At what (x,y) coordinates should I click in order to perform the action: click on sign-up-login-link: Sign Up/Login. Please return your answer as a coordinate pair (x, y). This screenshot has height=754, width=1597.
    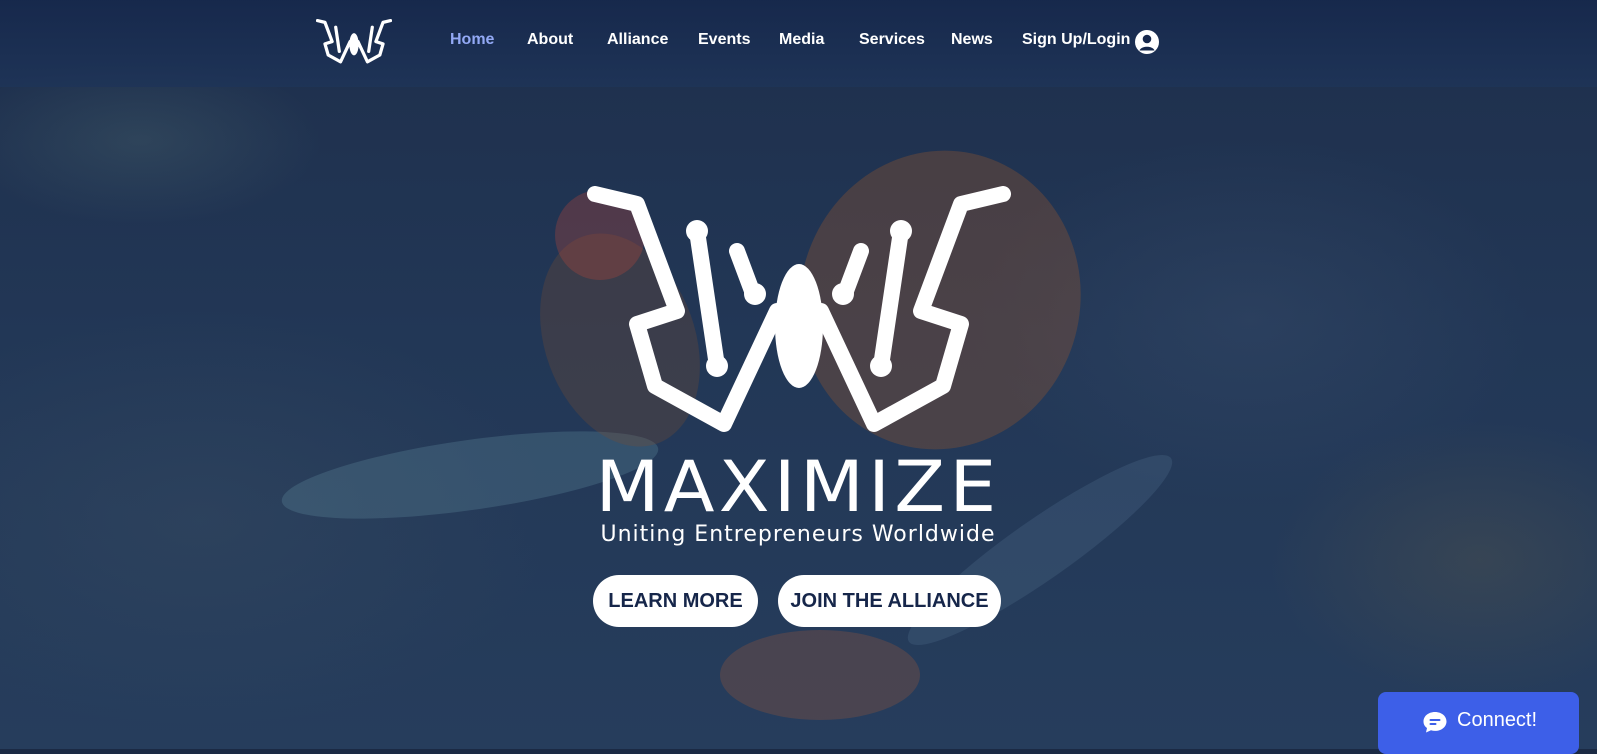
    Looking at the image, I should click on (1076, 40).